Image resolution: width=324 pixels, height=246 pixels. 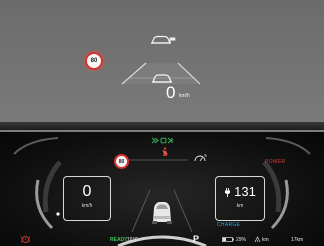 I want to click on car-icon, so click(x=162, y=213).